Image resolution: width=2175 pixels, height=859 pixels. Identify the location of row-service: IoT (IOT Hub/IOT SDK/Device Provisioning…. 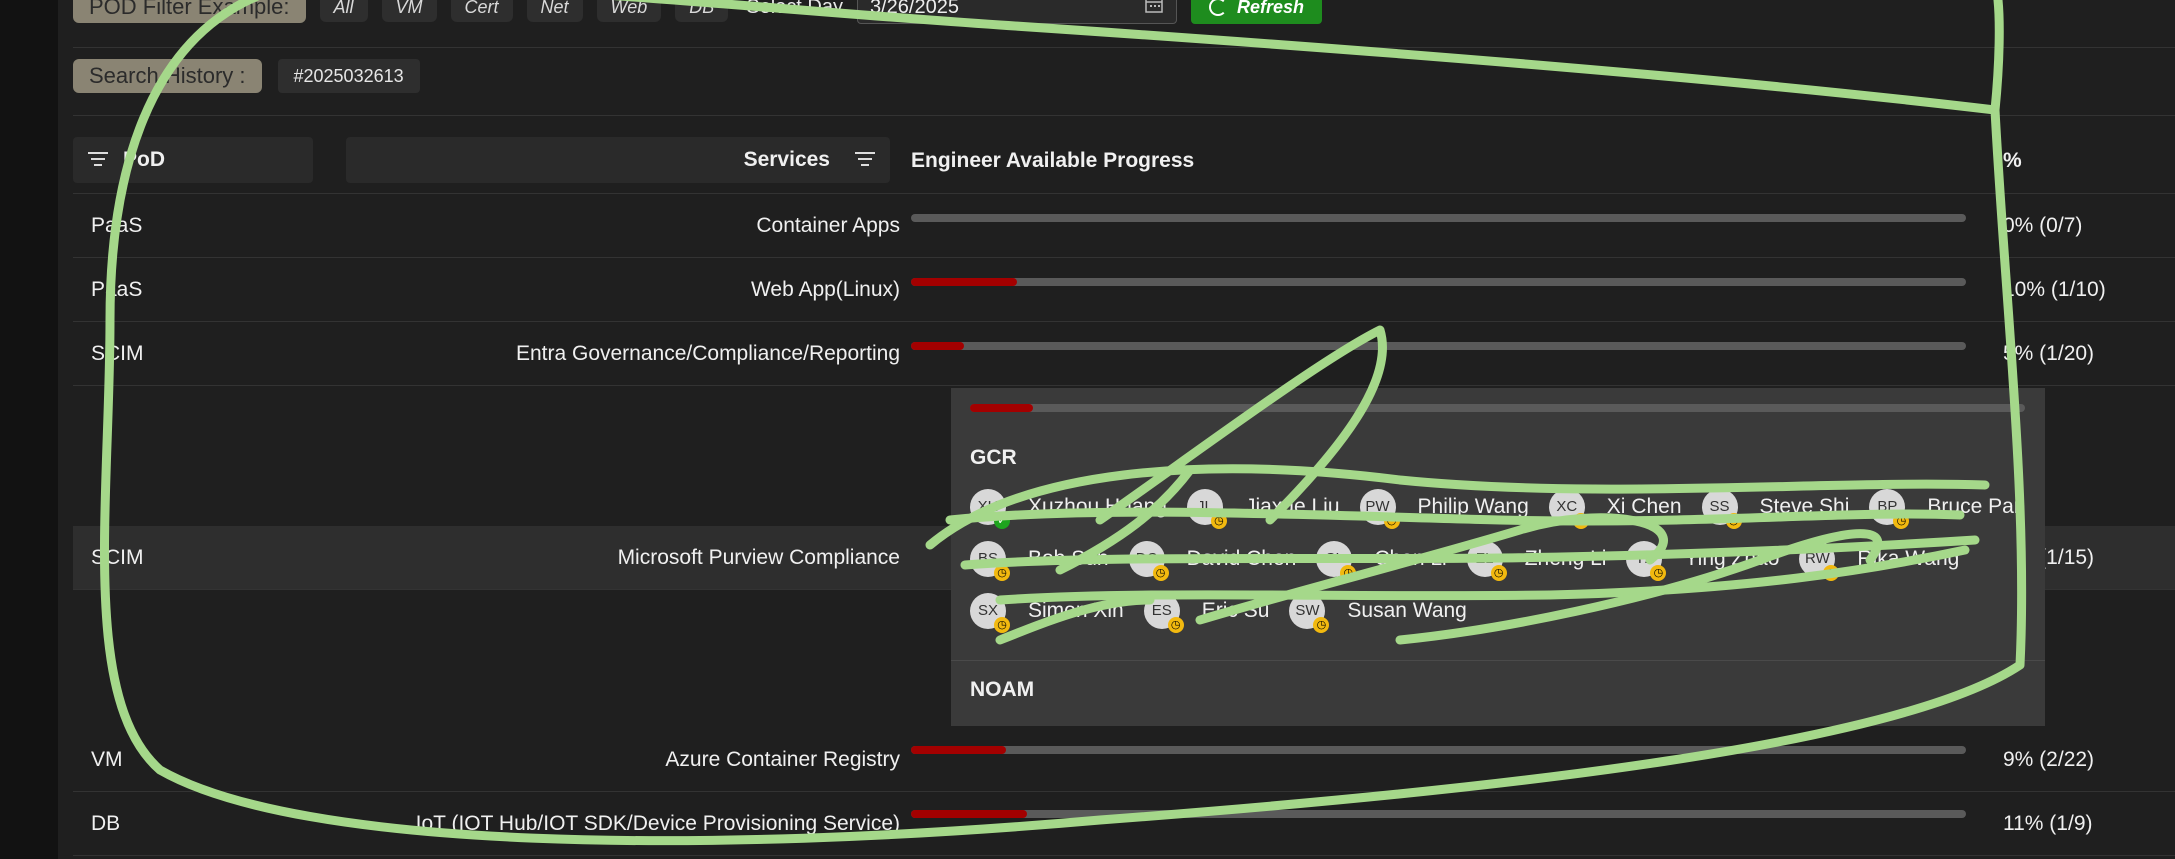
(657, 823).